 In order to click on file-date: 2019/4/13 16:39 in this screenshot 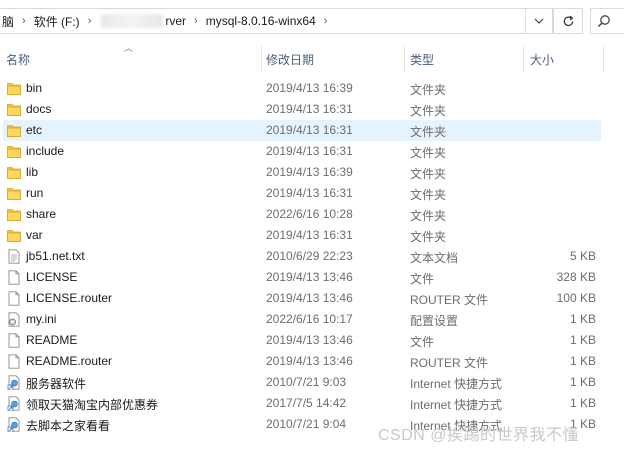, I will do `click(309, 172)`.